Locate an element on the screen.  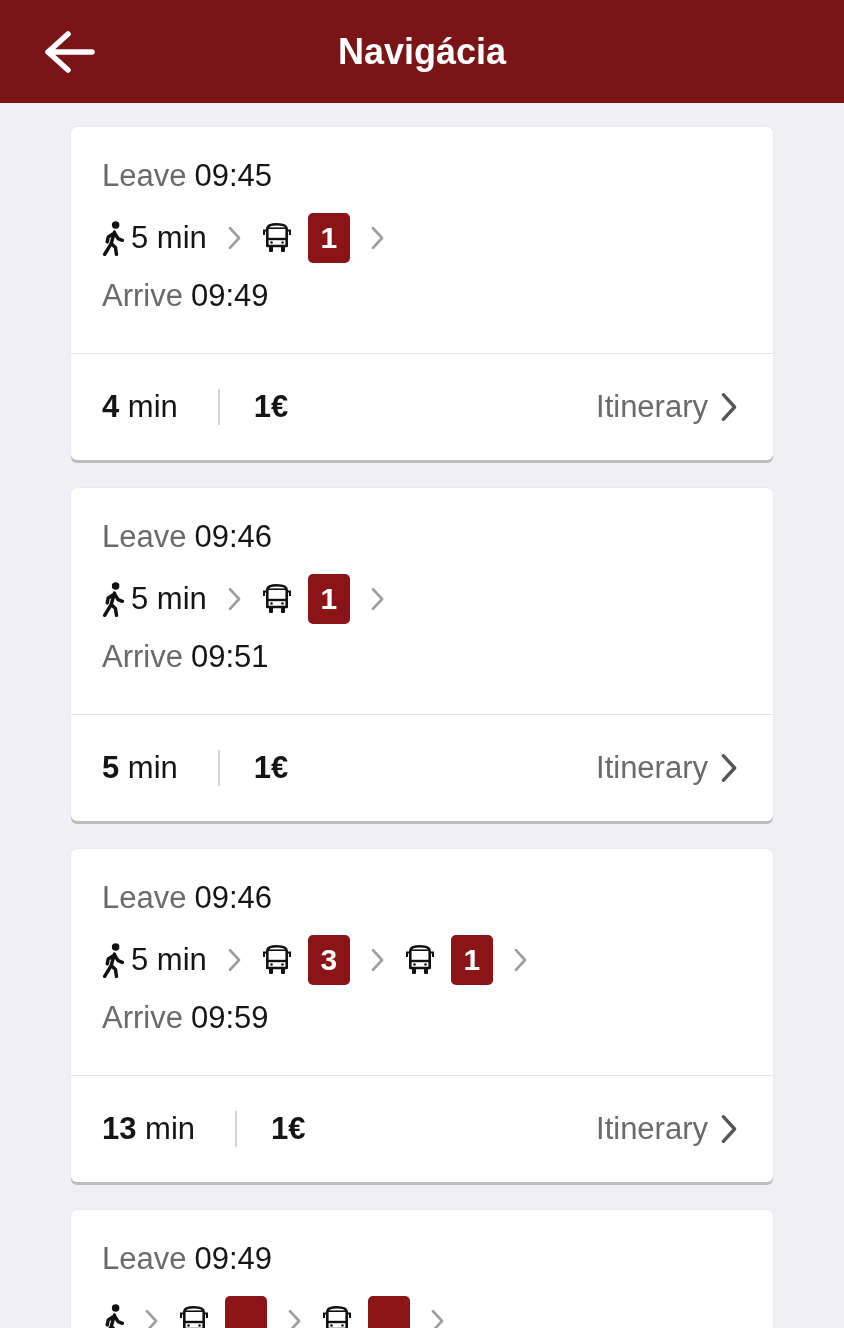
back-button is located at coordinates (70, 51).